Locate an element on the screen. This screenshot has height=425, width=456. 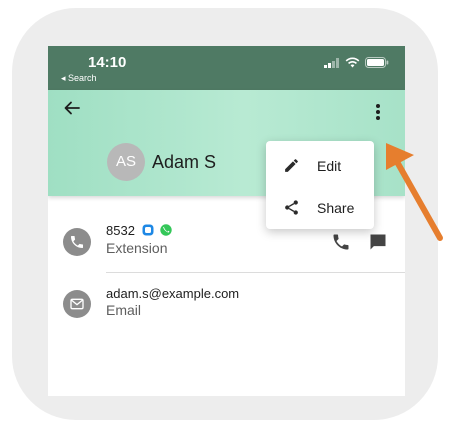
annotation-arrow is located at coordinates (414, 192).